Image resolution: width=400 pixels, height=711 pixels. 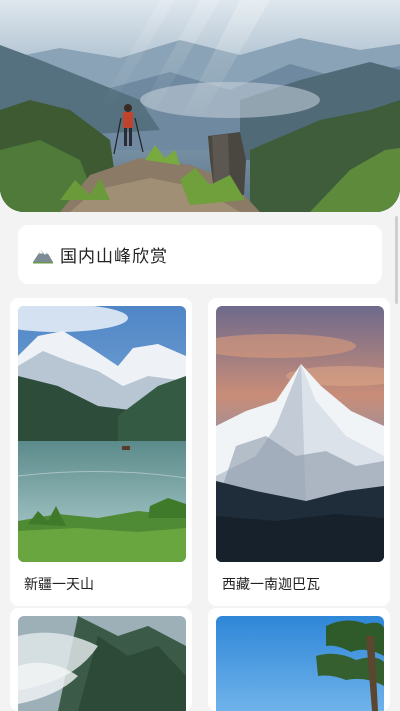 What do you see at coordinates (396, 260) in the screenshot?
I see `scrollbar` at bounding box center [396, 260].